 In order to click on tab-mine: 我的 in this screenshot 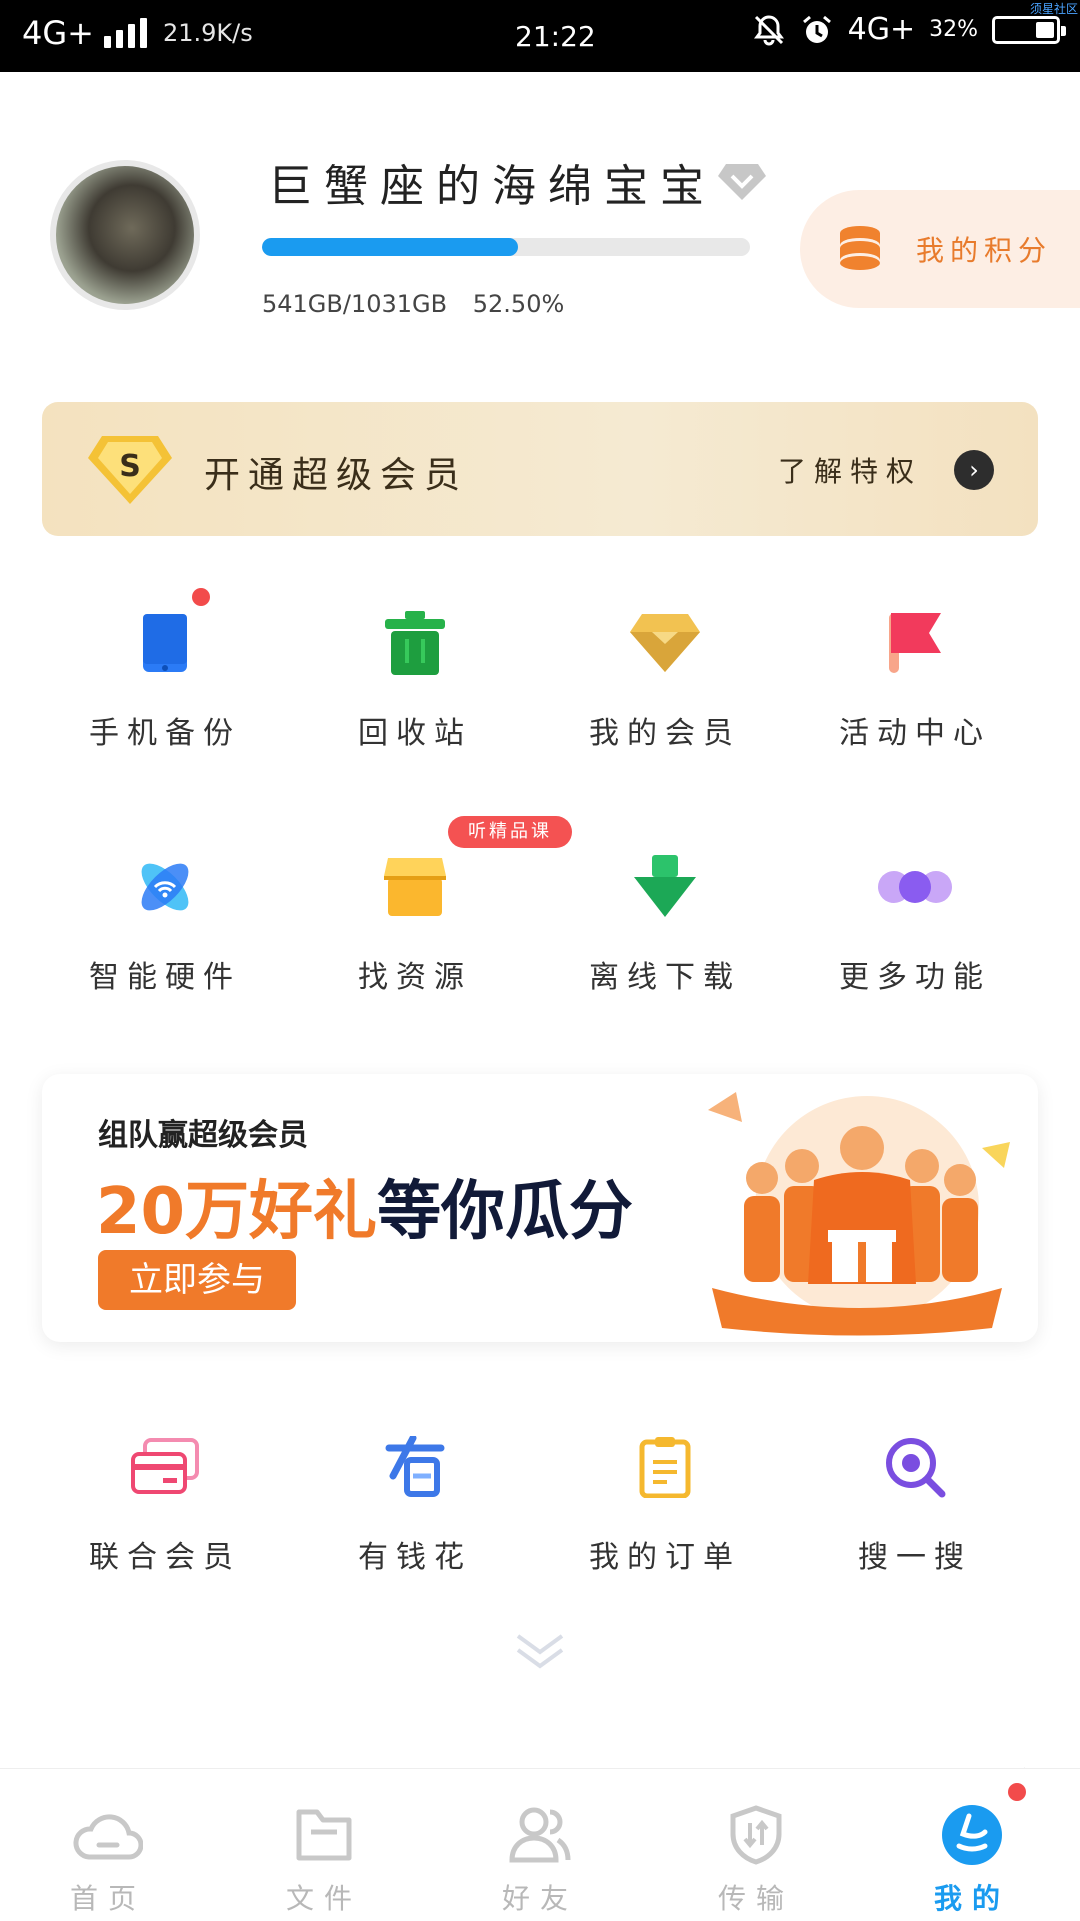, I will do `click(972, 1845)`.